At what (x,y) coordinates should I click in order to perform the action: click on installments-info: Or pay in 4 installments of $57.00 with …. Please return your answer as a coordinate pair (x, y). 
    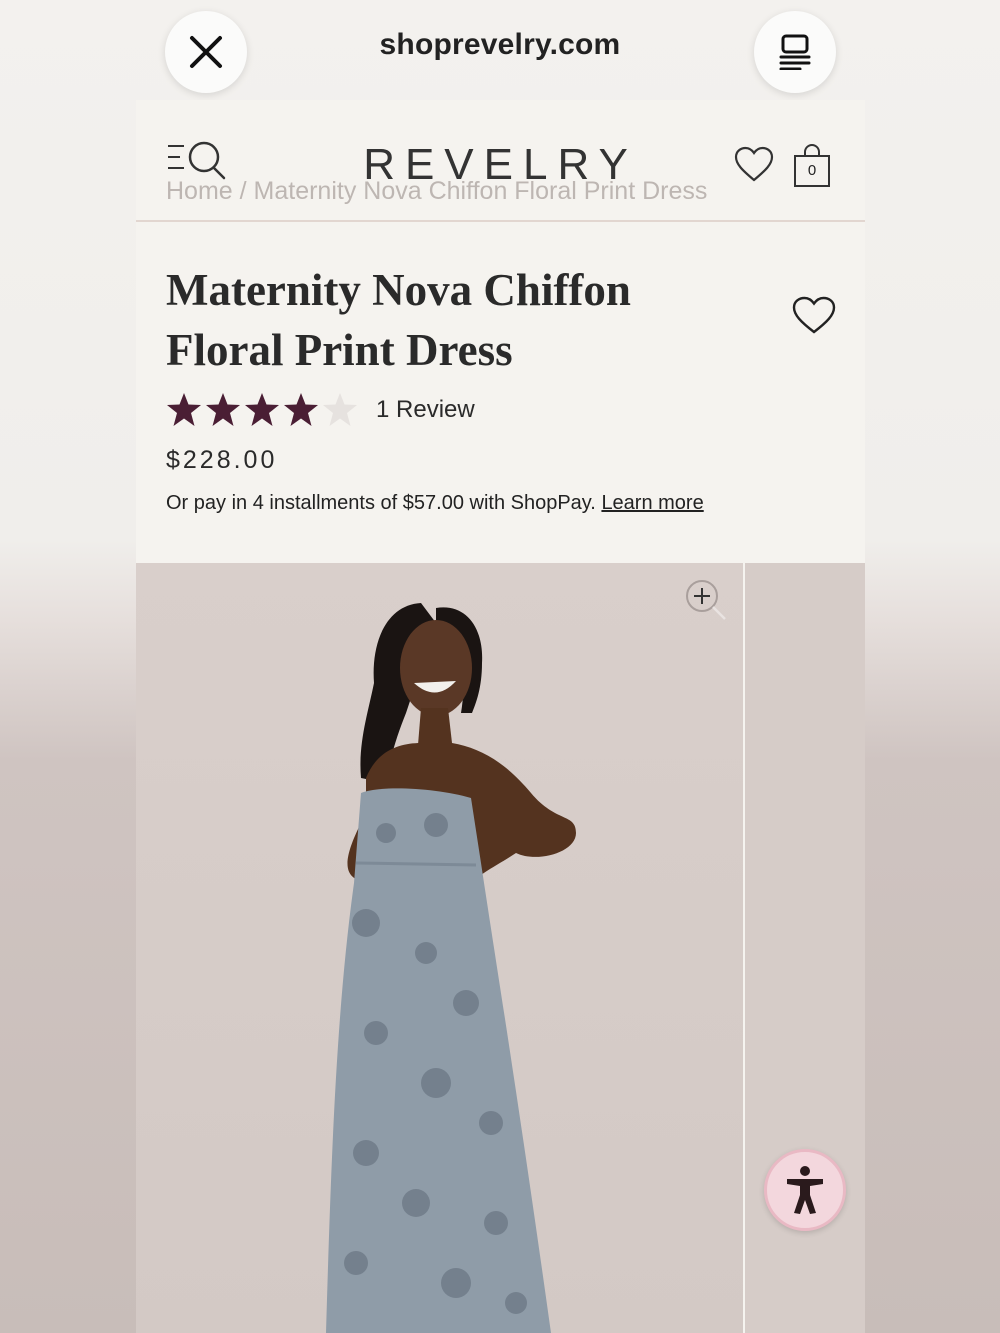
    Looking at the image, I should click on (435, 503).